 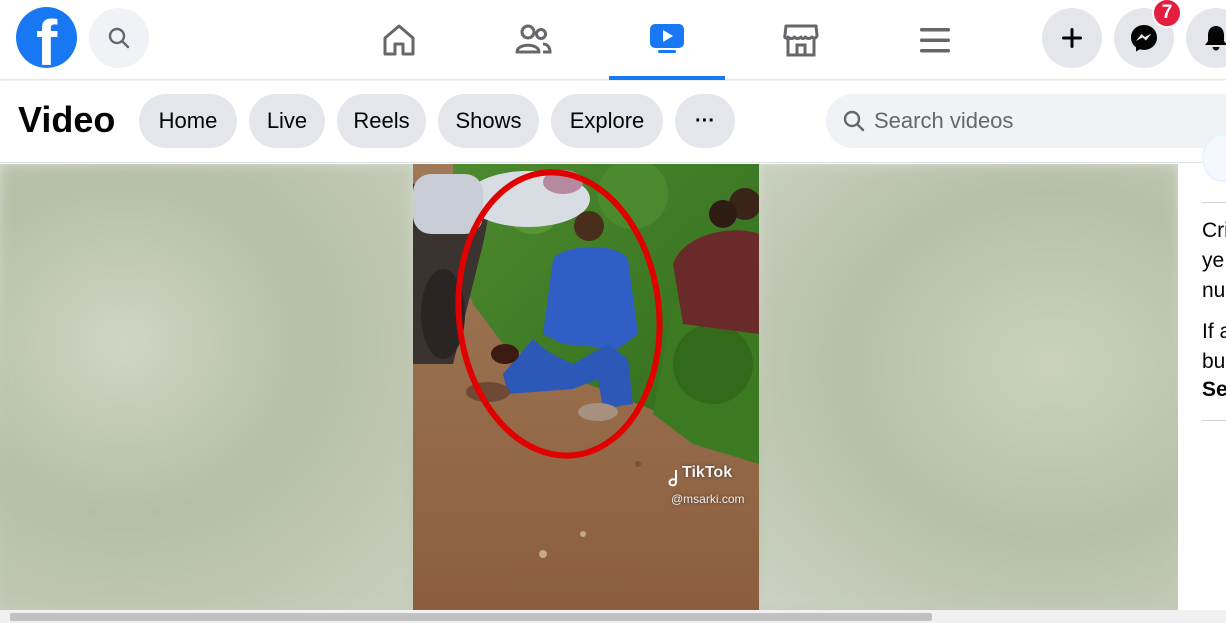 I want to click on horizontal-scrollbar-thumb, so click(x=471, y=617).